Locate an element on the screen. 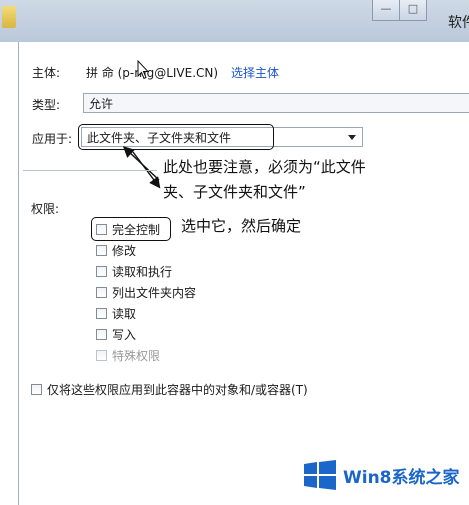 Image resolution: width=469 pixels, height=505 pixels. select-principal-link: 选择主体 is located at coordinates (255, 72).